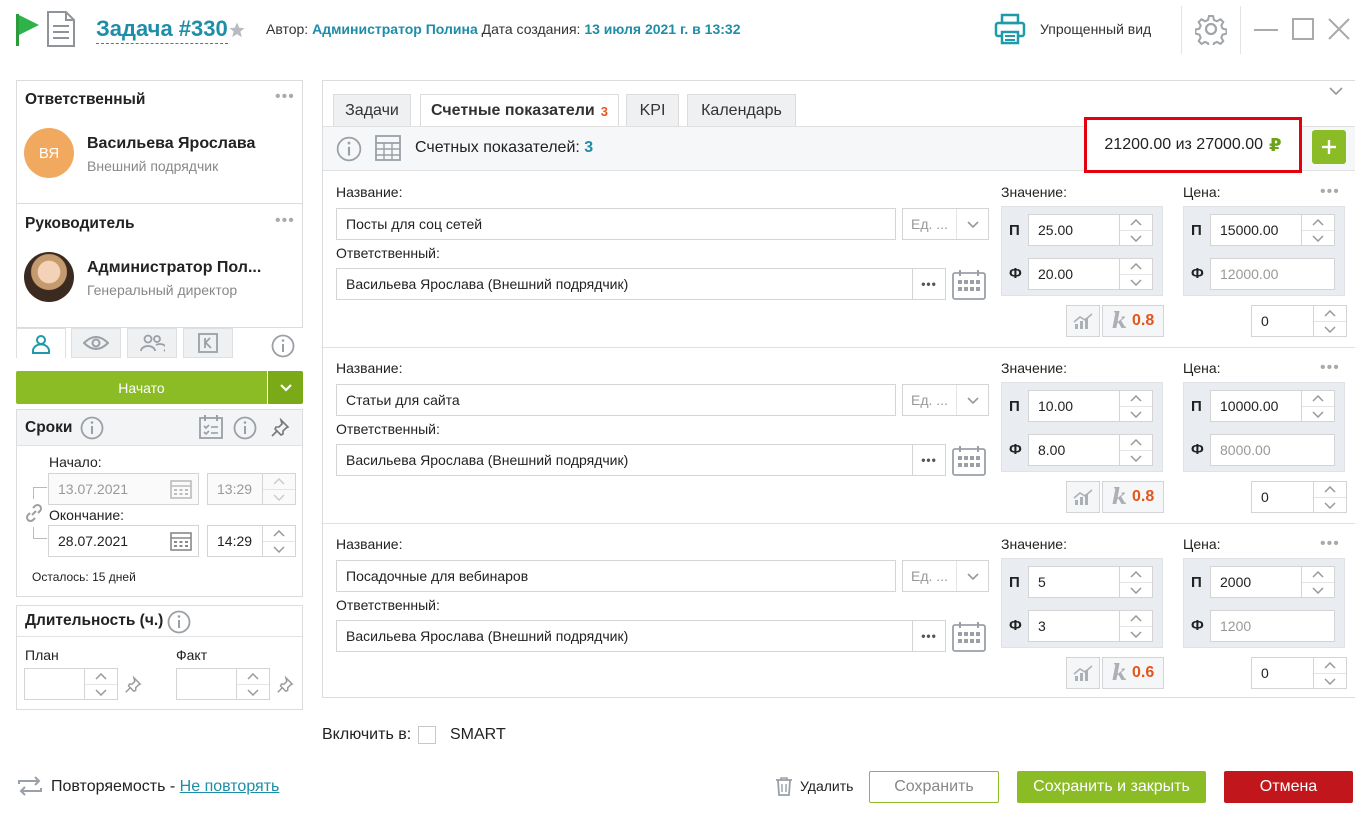 The width and height of the screenshot is (1355, 819). What do you see at coordinates (616, 576) in the screenshot?
I see `counter-name-input: Посадочные для вебинаров` at bounding box center [616, 576].